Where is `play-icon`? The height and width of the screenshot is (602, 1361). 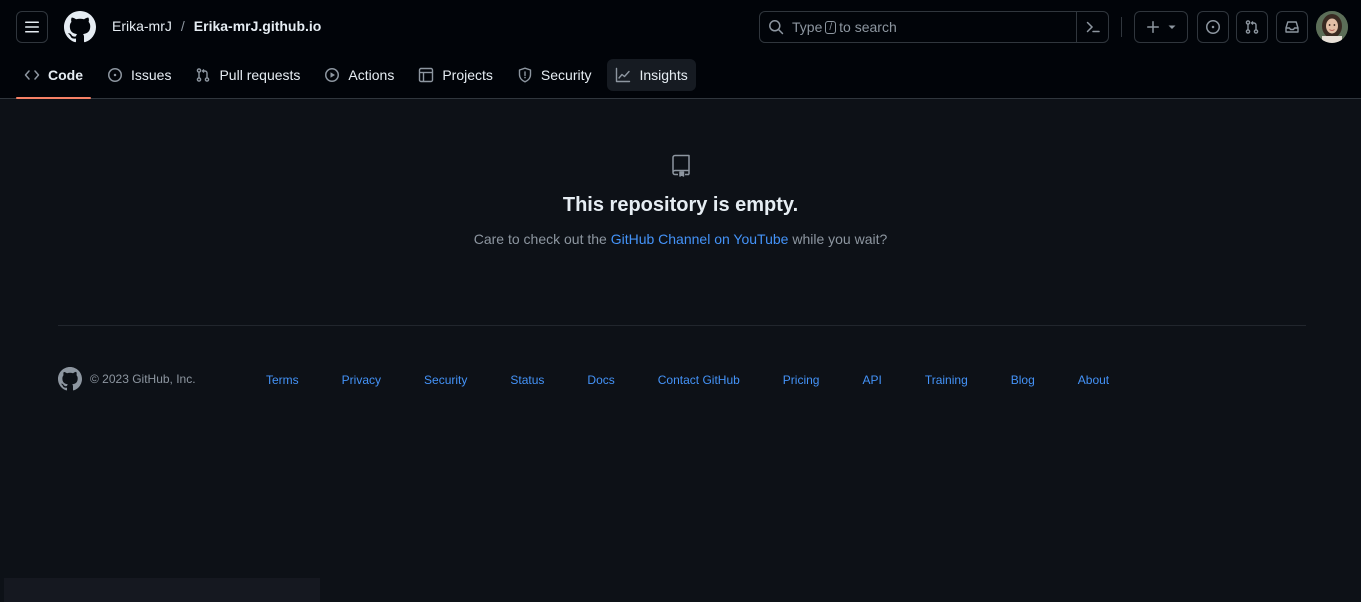 play-icon is located at coordinates (332, 75).